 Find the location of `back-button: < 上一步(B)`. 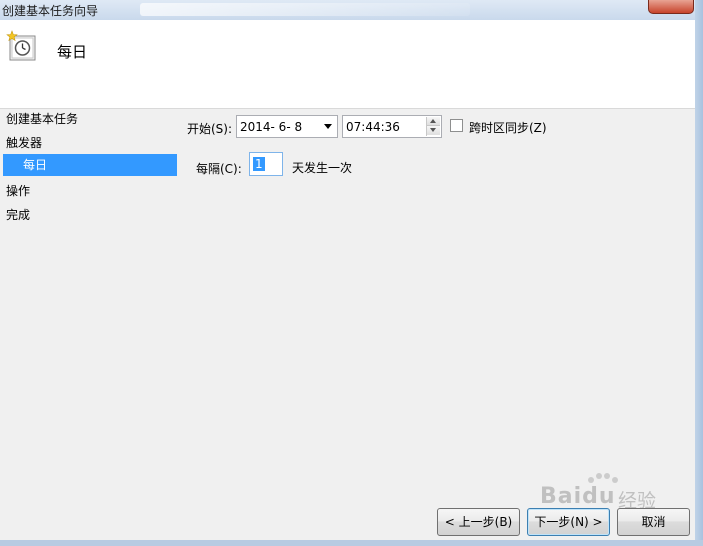

back-button: < 上一步(B) is located at coordinates (478, 522).